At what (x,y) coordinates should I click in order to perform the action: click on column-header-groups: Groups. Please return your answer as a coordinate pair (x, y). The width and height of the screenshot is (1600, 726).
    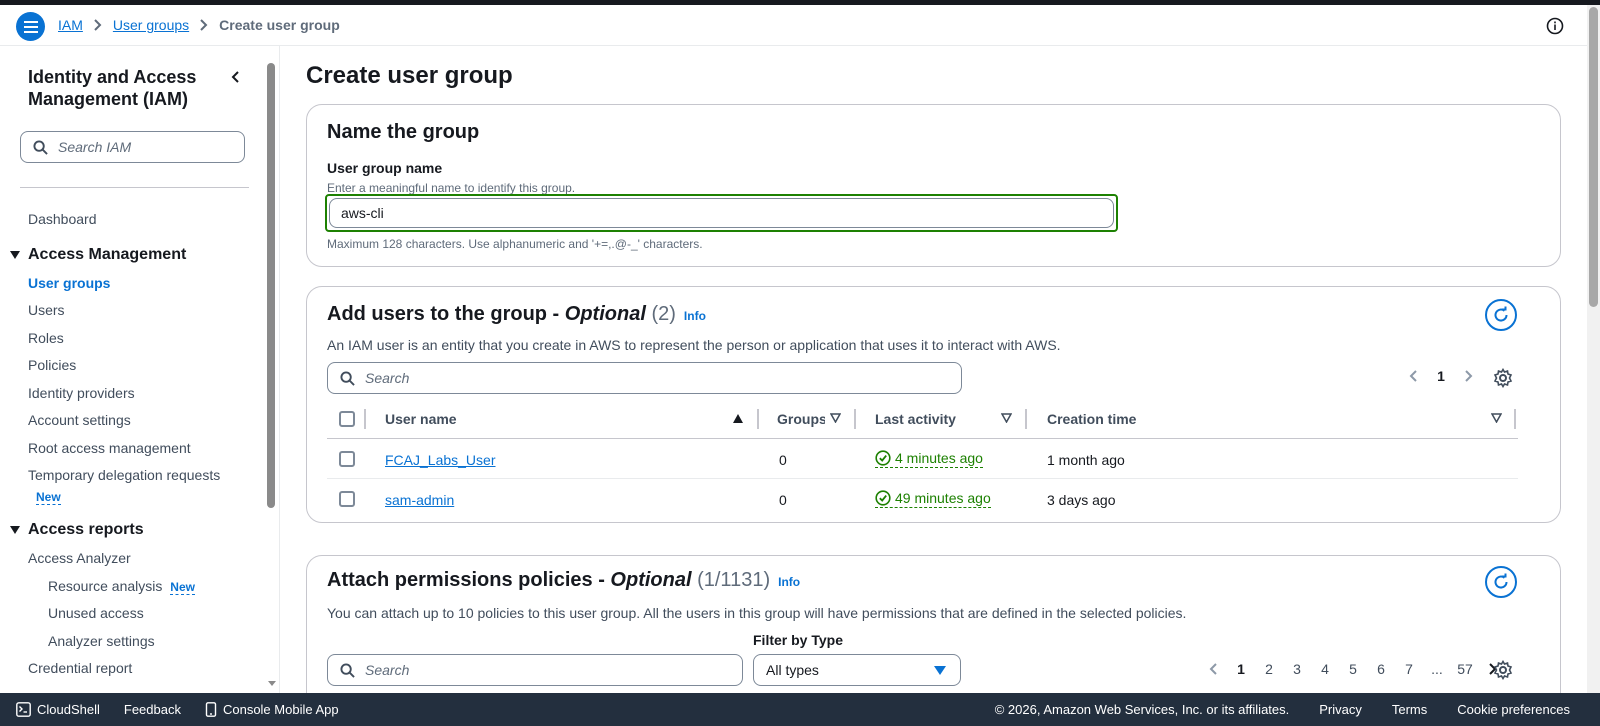
    Looking at the image, I should click on (801, 419).